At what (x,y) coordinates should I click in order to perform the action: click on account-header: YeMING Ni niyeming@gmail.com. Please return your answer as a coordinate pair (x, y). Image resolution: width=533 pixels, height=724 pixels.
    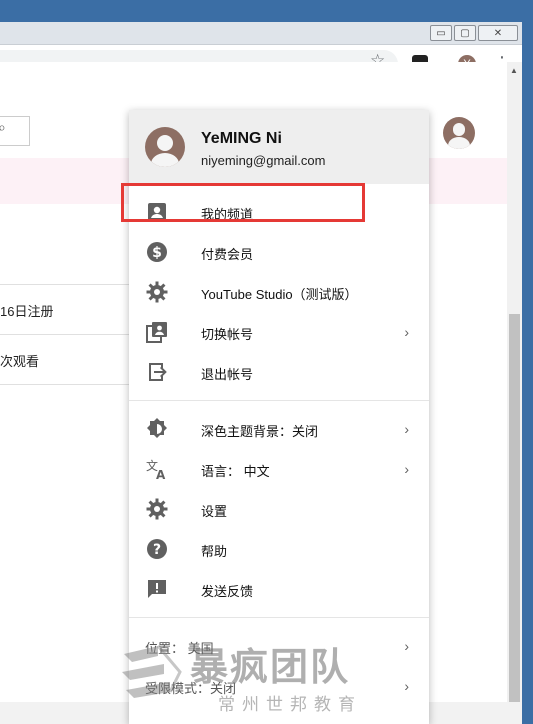
    Looking at the image, I should click on (279, 147).